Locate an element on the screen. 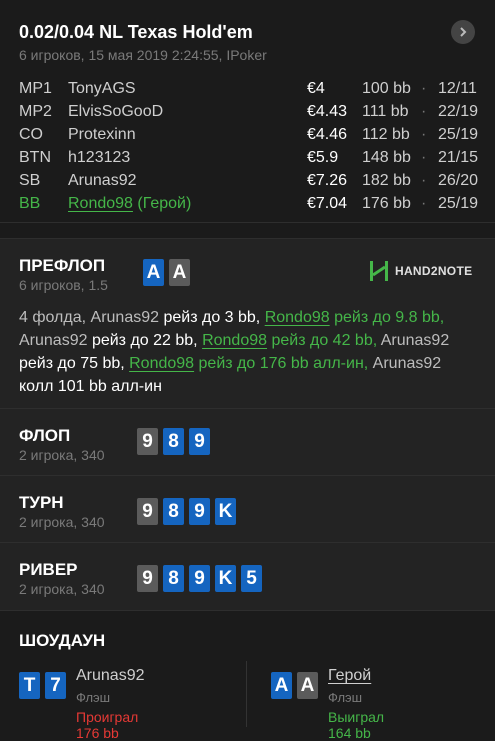 The image size is (495, 741). preflop-subtitle: 6 игроков, 1.5 is located at coordinates (63, 285).